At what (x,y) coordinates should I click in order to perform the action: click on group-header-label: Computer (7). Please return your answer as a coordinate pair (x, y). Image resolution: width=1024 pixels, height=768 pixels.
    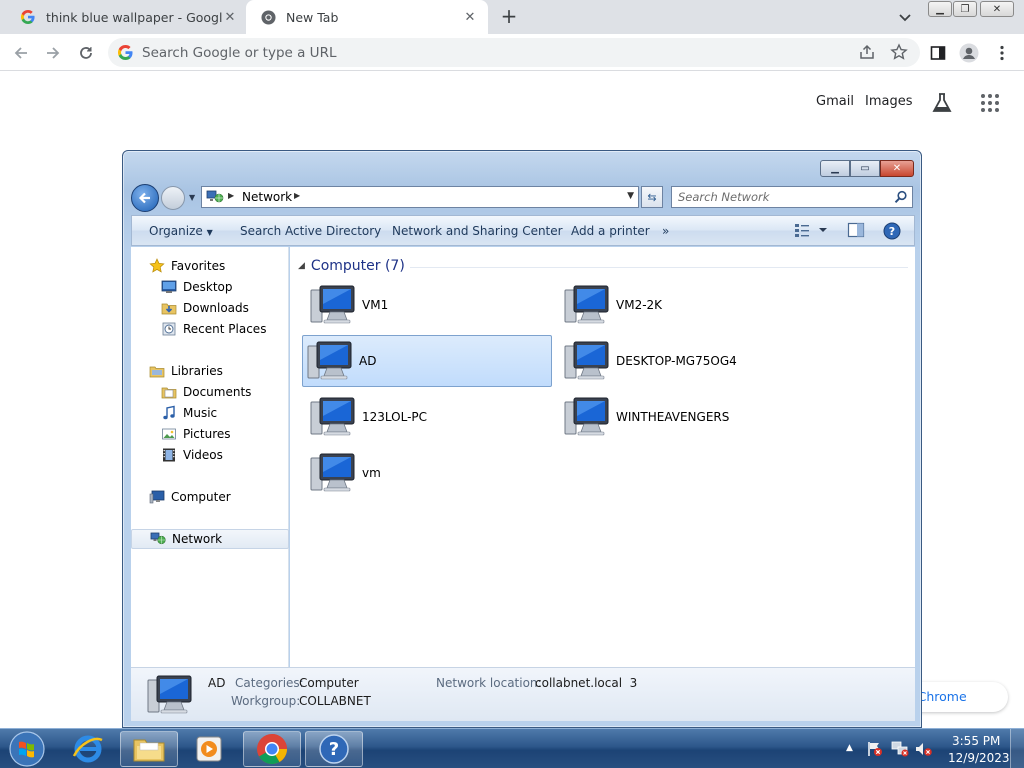
    Looking at the image, I should click on (357, 266).